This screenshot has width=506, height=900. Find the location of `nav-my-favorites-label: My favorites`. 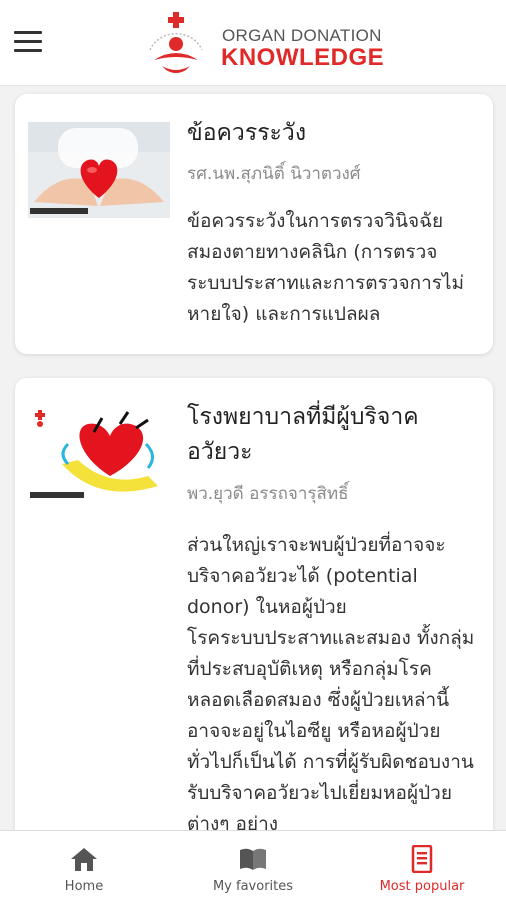

nav-my-favorites-label: My favorites is located at coordinates (253, 886).